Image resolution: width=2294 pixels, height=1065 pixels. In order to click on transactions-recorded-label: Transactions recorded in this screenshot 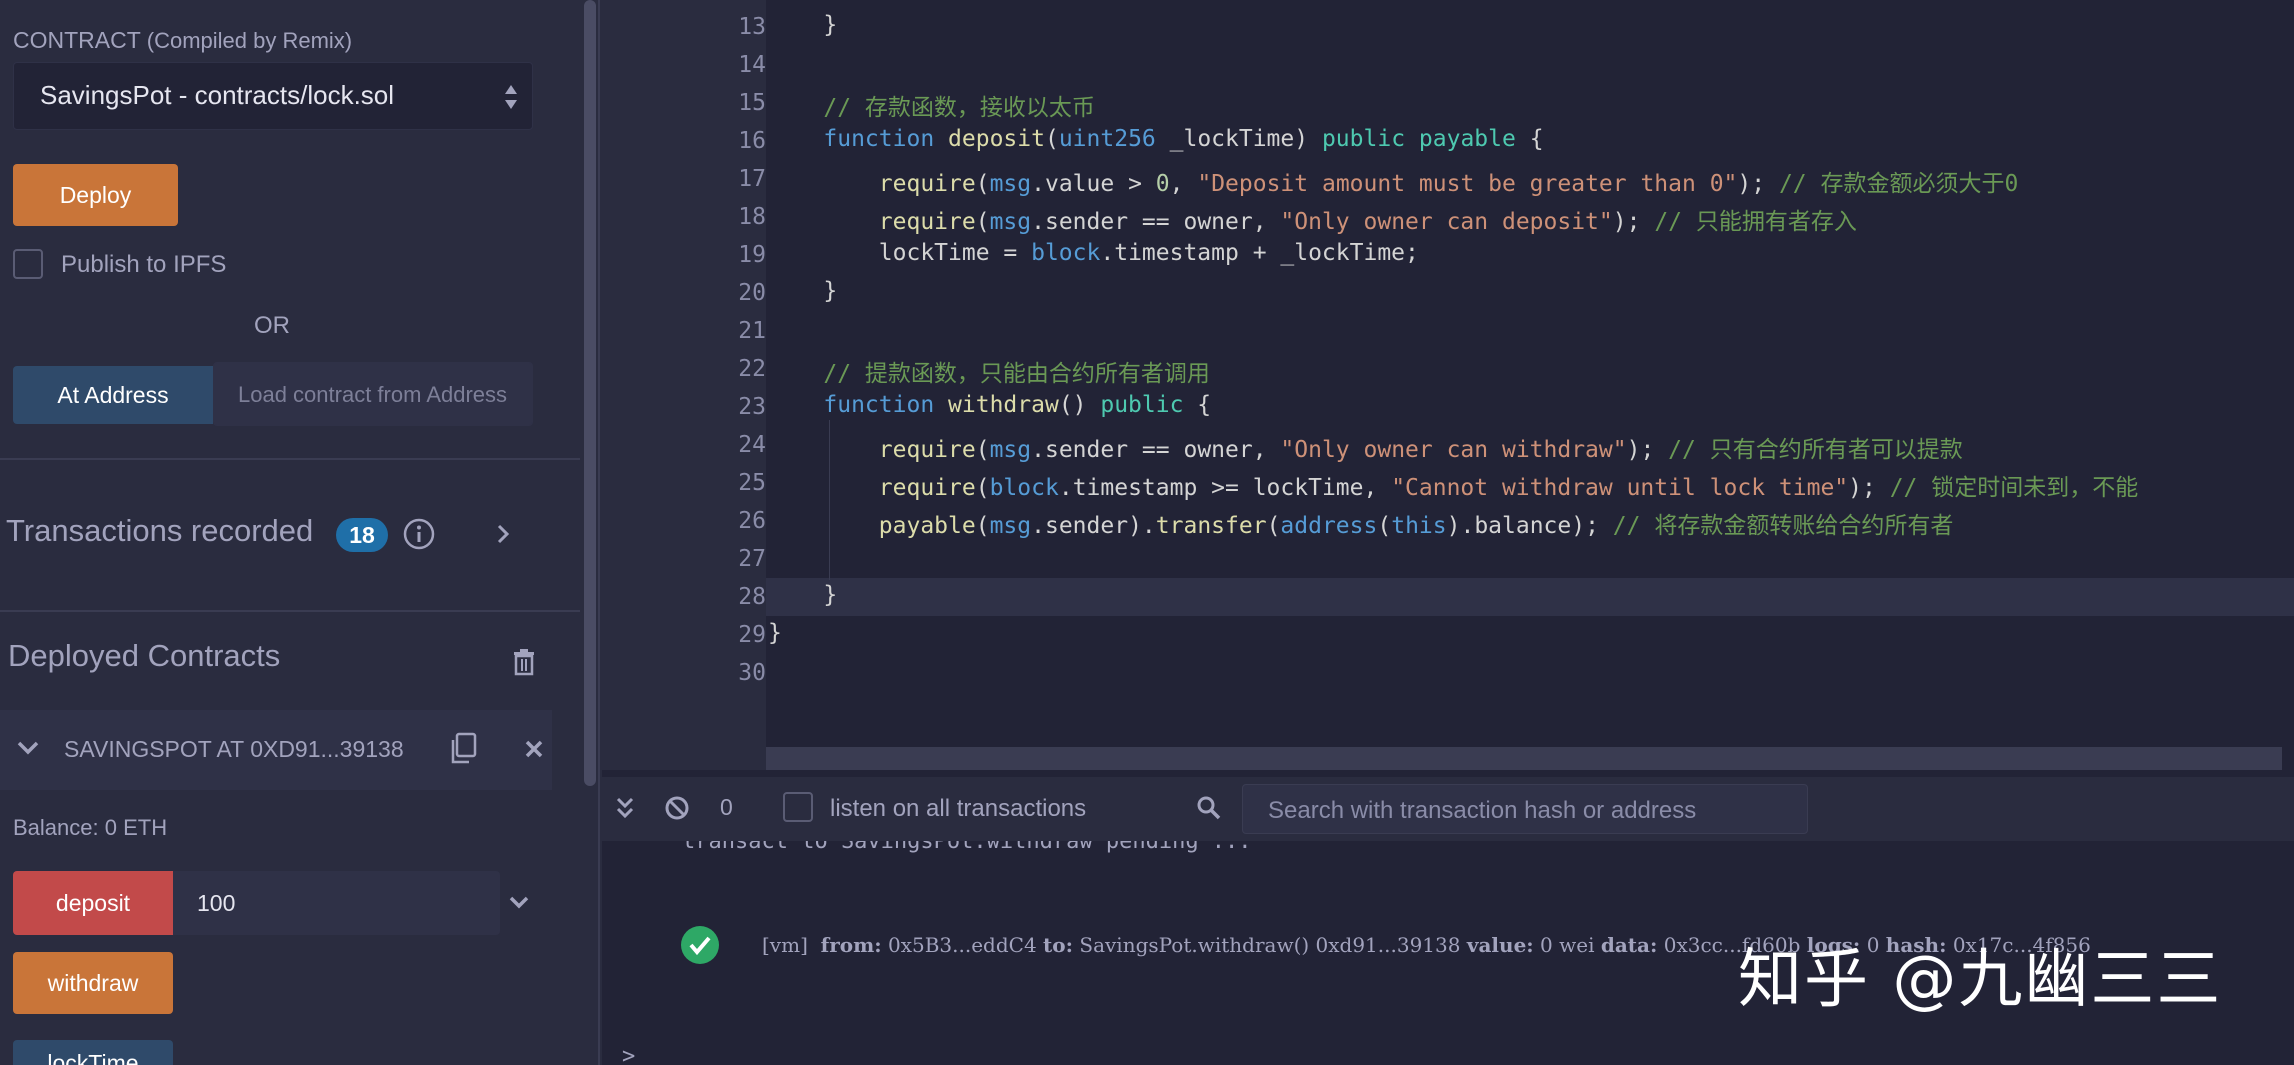, I will do `click(160, 530)`.